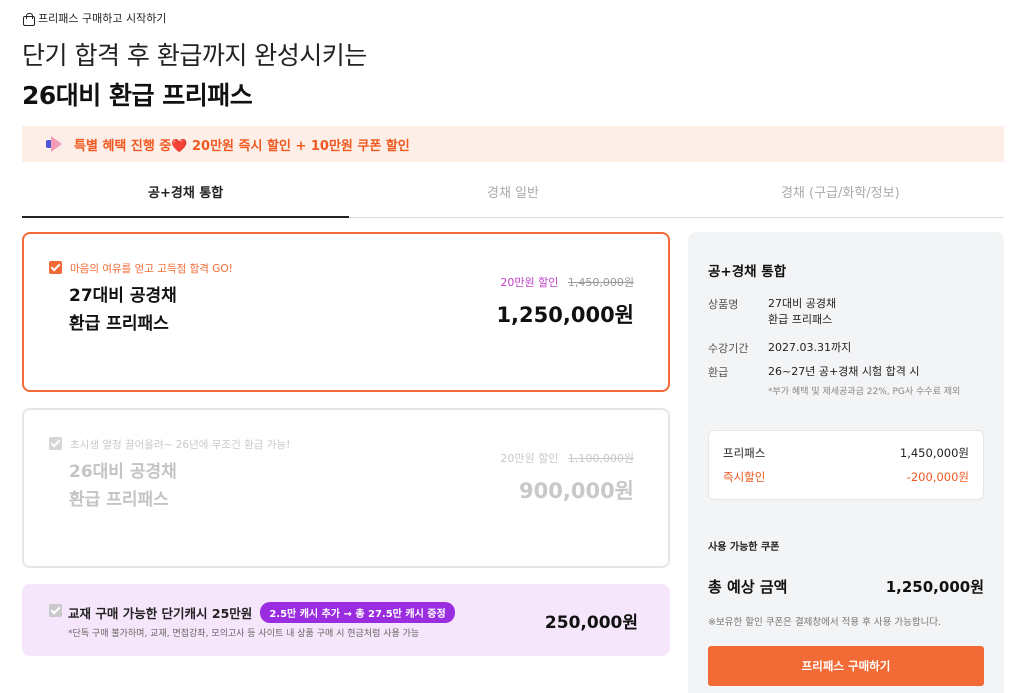 The height and width of the screenshot is (693, 1024). I want to click on original-price: 1,100,000원, so click(600, 458).